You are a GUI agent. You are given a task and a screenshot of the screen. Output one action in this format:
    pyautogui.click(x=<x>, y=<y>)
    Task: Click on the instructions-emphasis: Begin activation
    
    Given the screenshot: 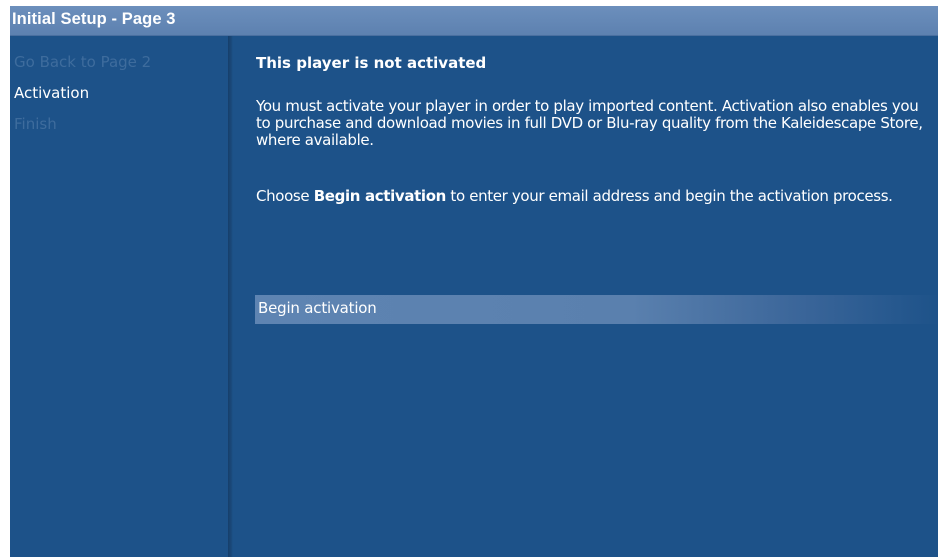 What is the action you would take?
    pyautogui.click(x=380, y=196)
    